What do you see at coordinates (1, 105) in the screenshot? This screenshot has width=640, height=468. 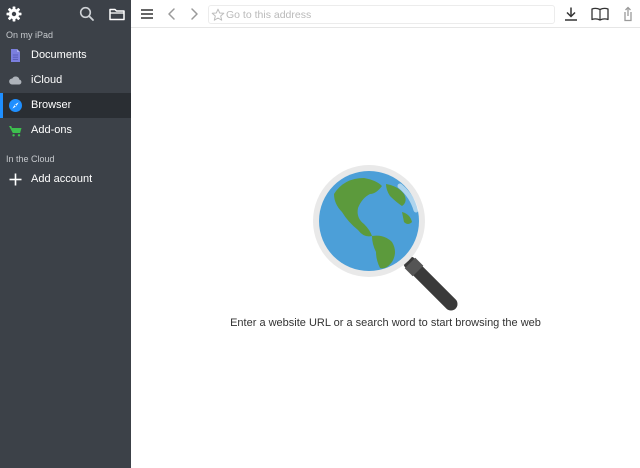 I see `active-indicator` at bounding box center [1, 105].